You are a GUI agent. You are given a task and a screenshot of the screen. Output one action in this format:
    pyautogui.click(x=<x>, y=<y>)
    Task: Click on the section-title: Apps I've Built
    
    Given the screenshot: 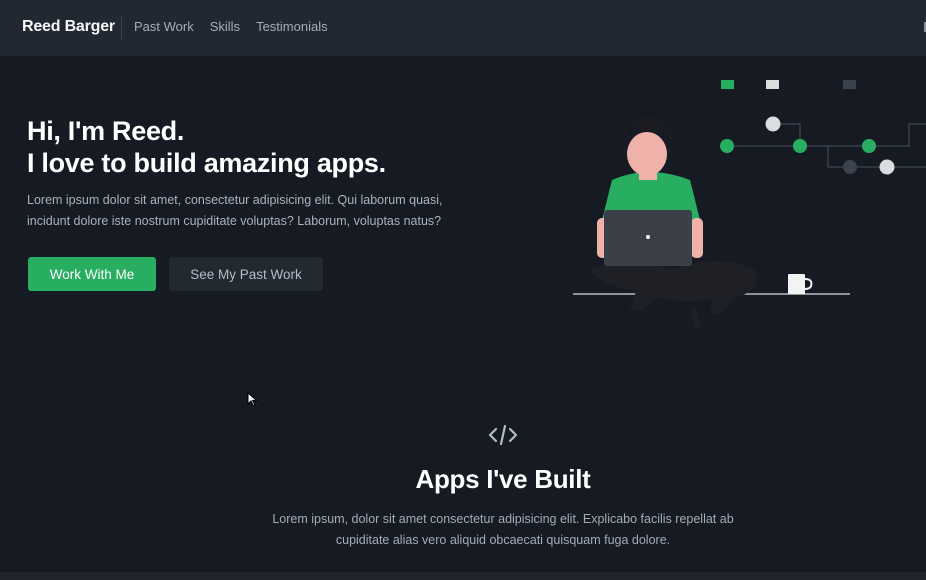 What is the action you would take?
    pyautogui.click(x=503, y=479)
    